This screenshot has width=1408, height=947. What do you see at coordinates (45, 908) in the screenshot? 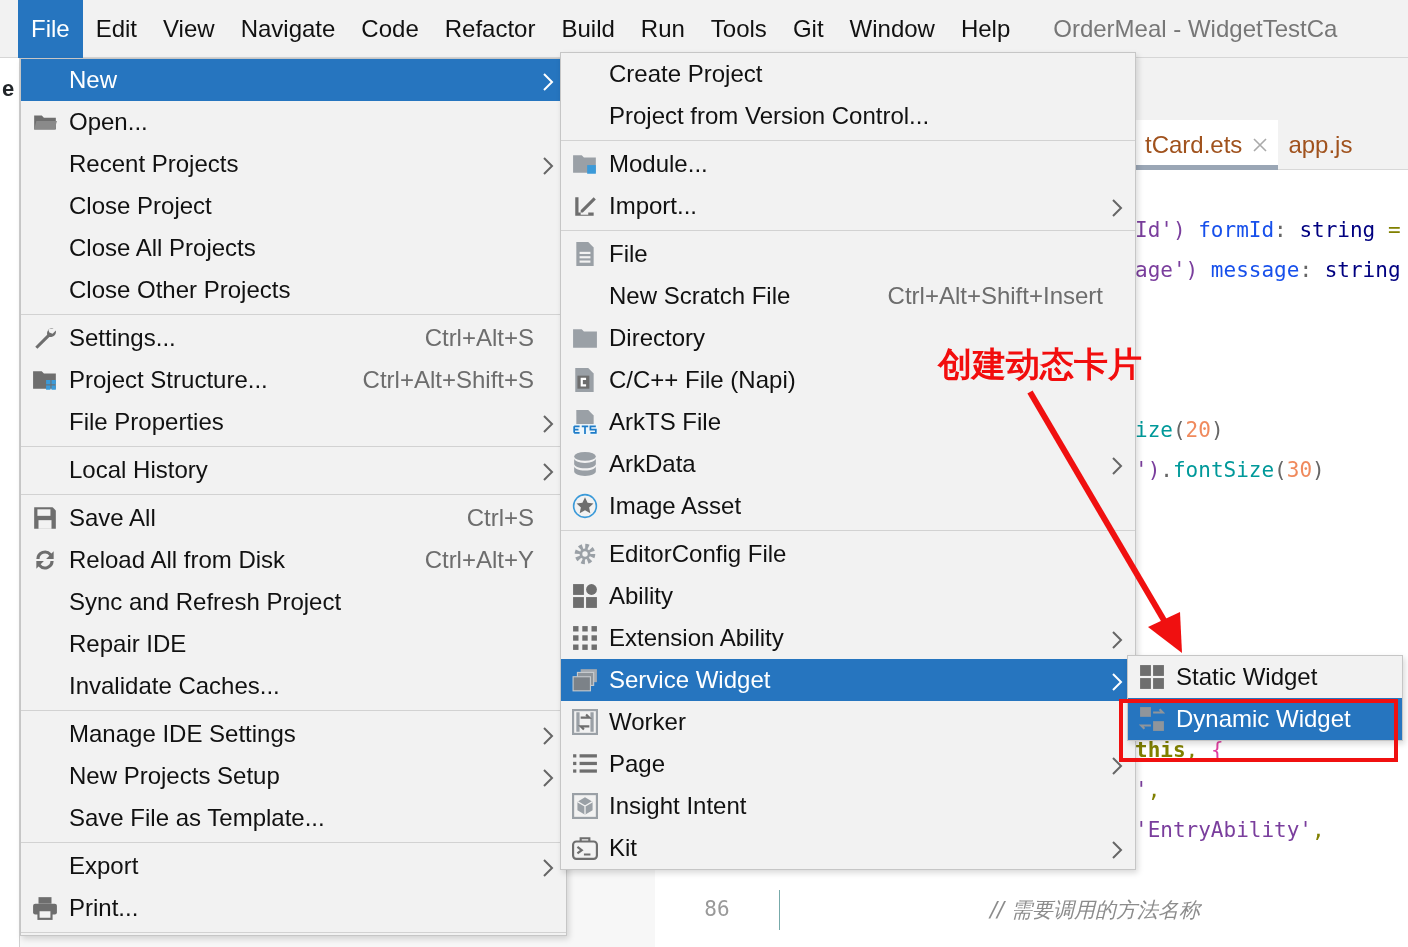
I see `printer-icon` at bounding box center [45, 908].